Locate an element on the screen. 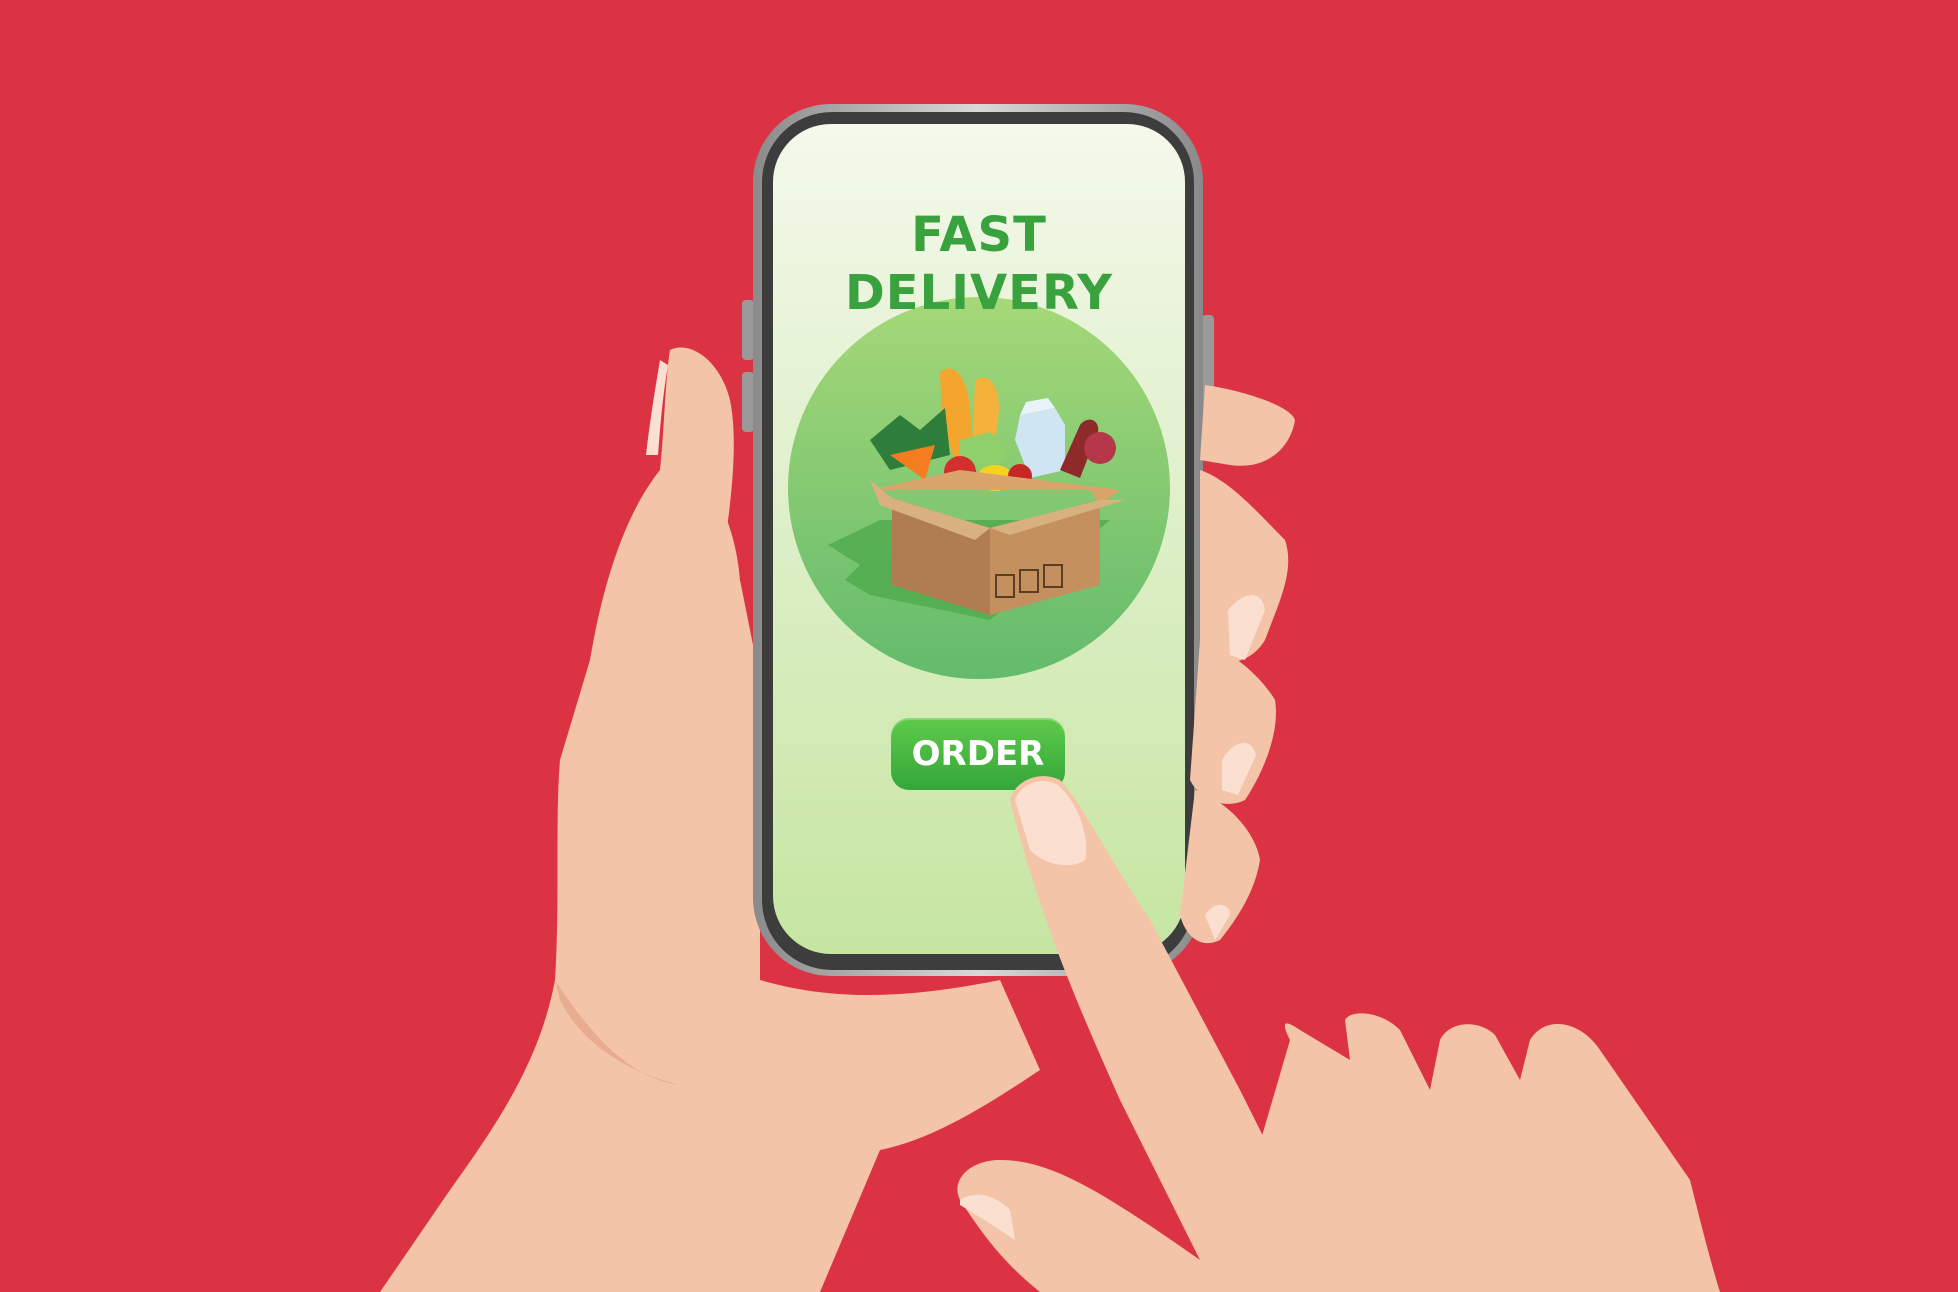 Image resolution: width=1958 pixels, height=1292 pixels. delivery-app-screen: FAST DELIVERY ORDER is located at coordinates (979, 539).